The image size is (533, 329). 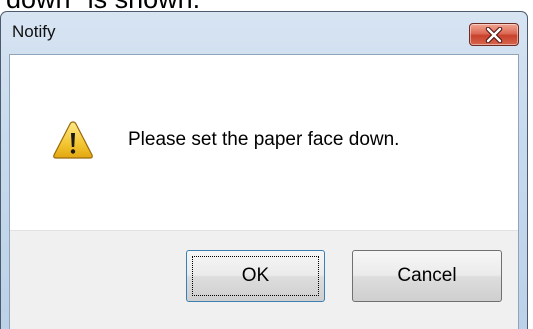 What do you see at coordinates (73, 140) in the screenshot?
I see `warning-icon` at bounding box center [73, 140].